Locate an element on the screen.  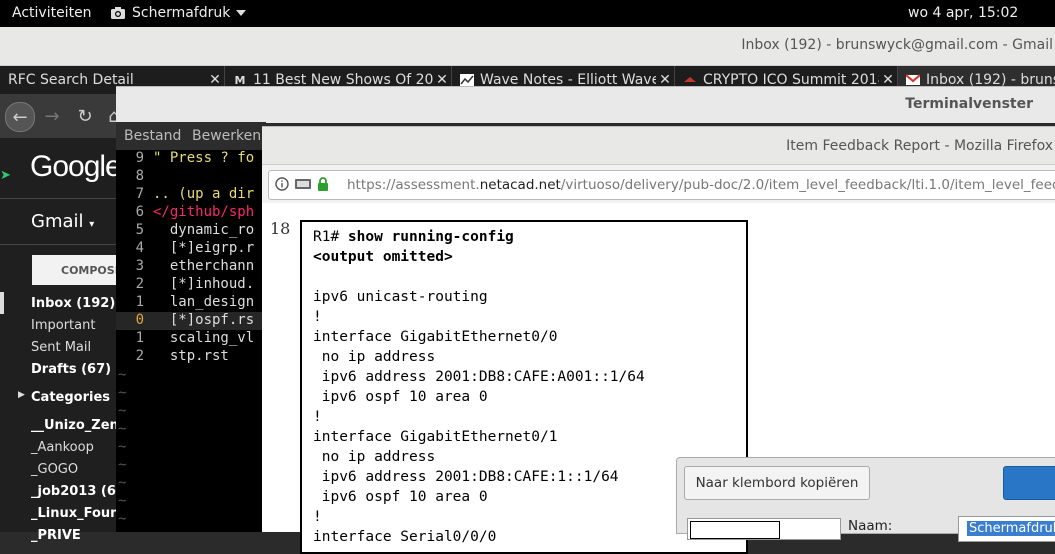
feedback-window-title: Item Feedback Report - Mozilla Firefox is located at coordinates (919, 146).